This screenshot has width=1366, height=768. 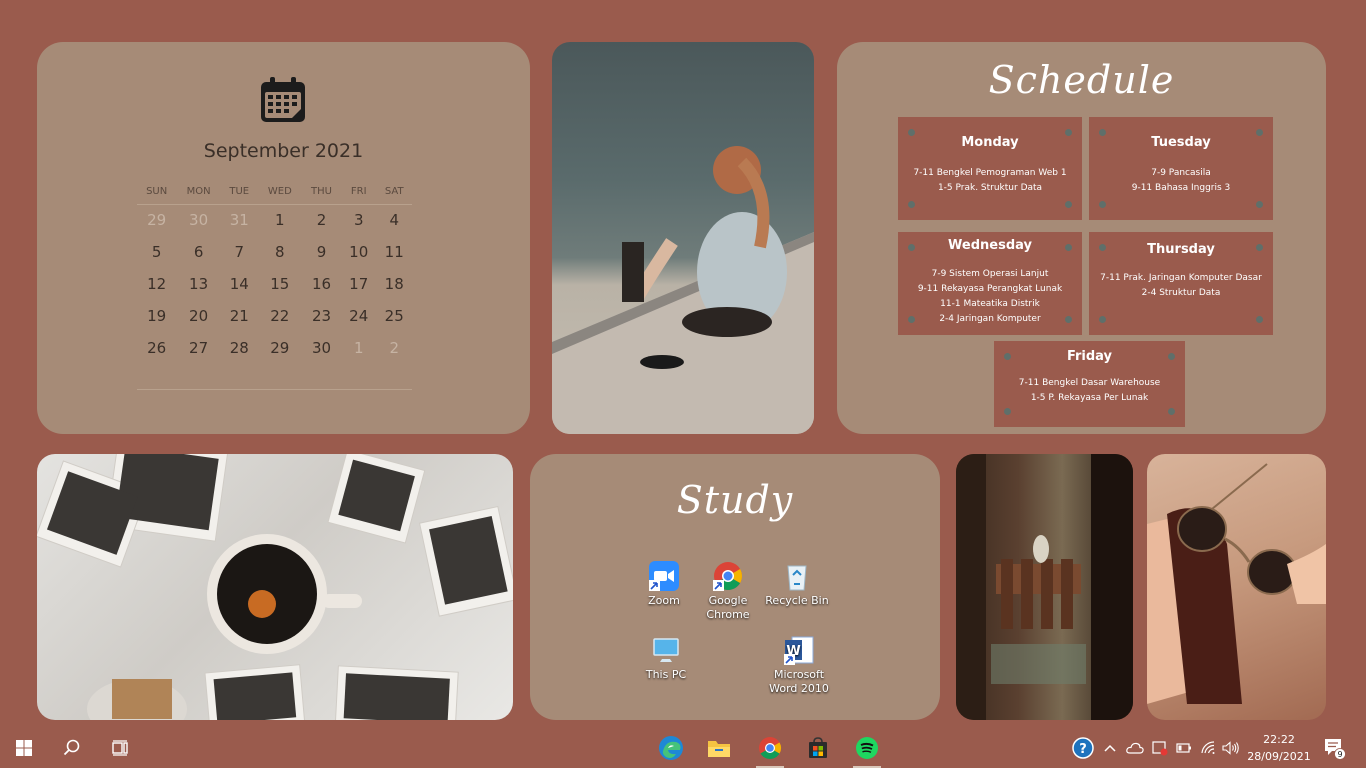 I want to click on taskbar-app-spotify, so click(x=867, y=748).